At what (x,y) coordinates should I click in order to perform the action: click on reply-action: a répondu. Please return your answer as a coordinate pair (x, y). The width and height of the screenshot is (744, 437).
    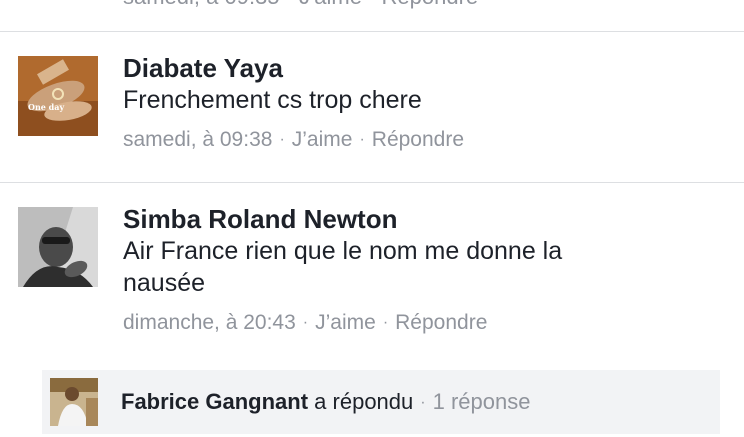
    Looking at the image, I should click on (364, 401).